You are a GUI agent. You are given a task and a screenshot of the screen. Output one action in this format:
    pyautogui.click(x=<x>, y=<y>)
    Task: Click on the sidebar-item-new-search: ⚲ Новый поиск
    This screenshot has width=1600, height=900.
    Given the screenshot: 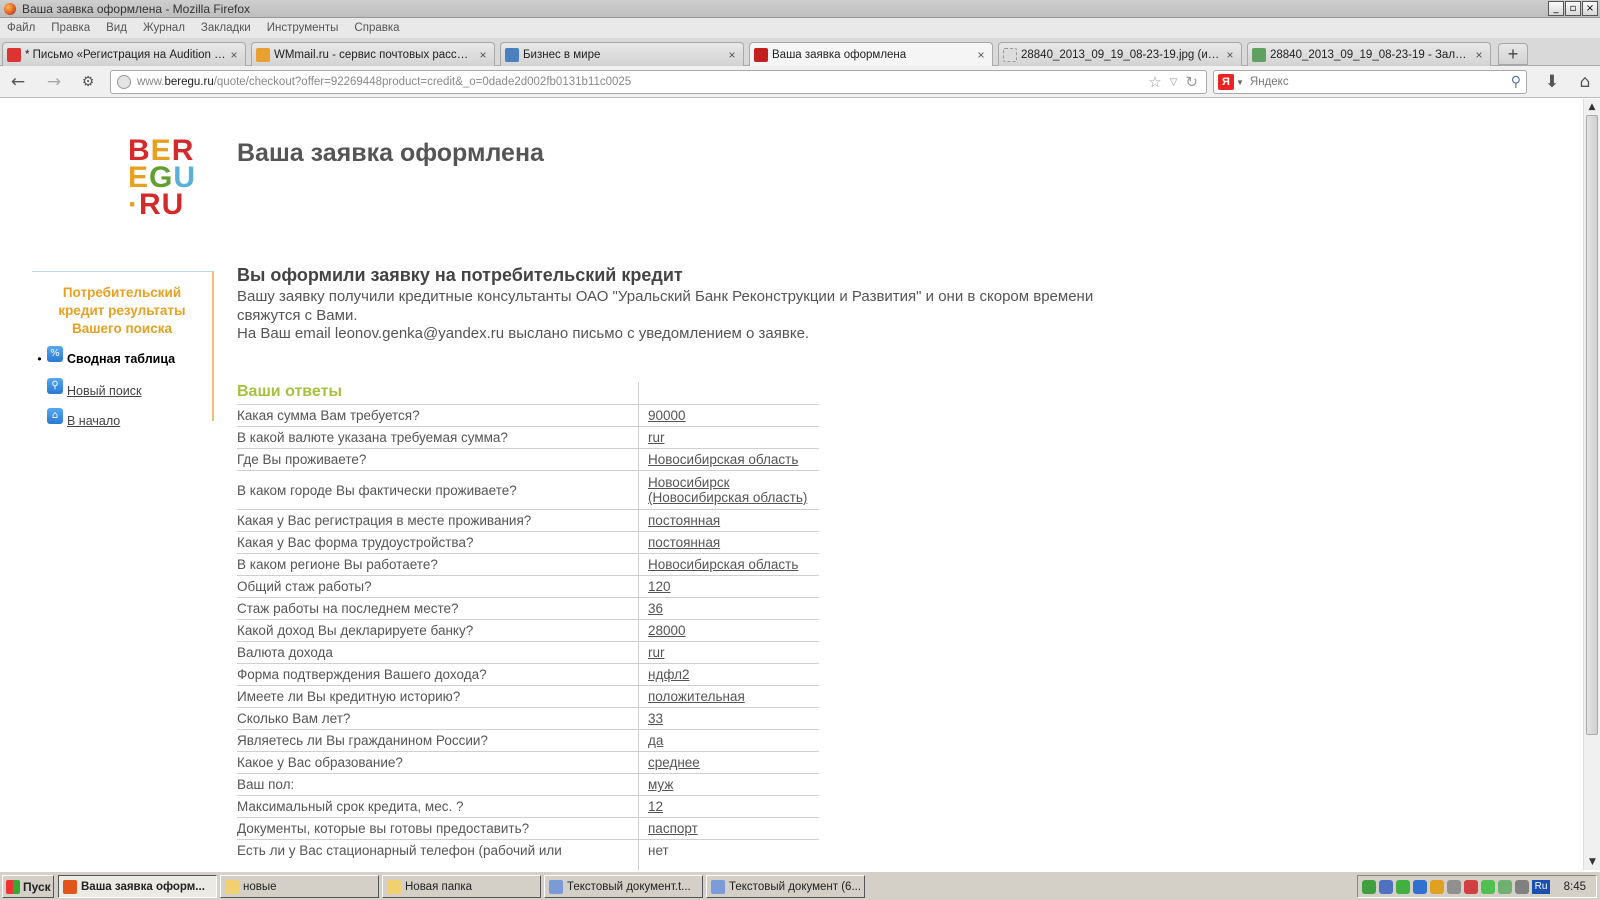 What is the action you would take?
    pyautogui.click(x=86, y=391)
    